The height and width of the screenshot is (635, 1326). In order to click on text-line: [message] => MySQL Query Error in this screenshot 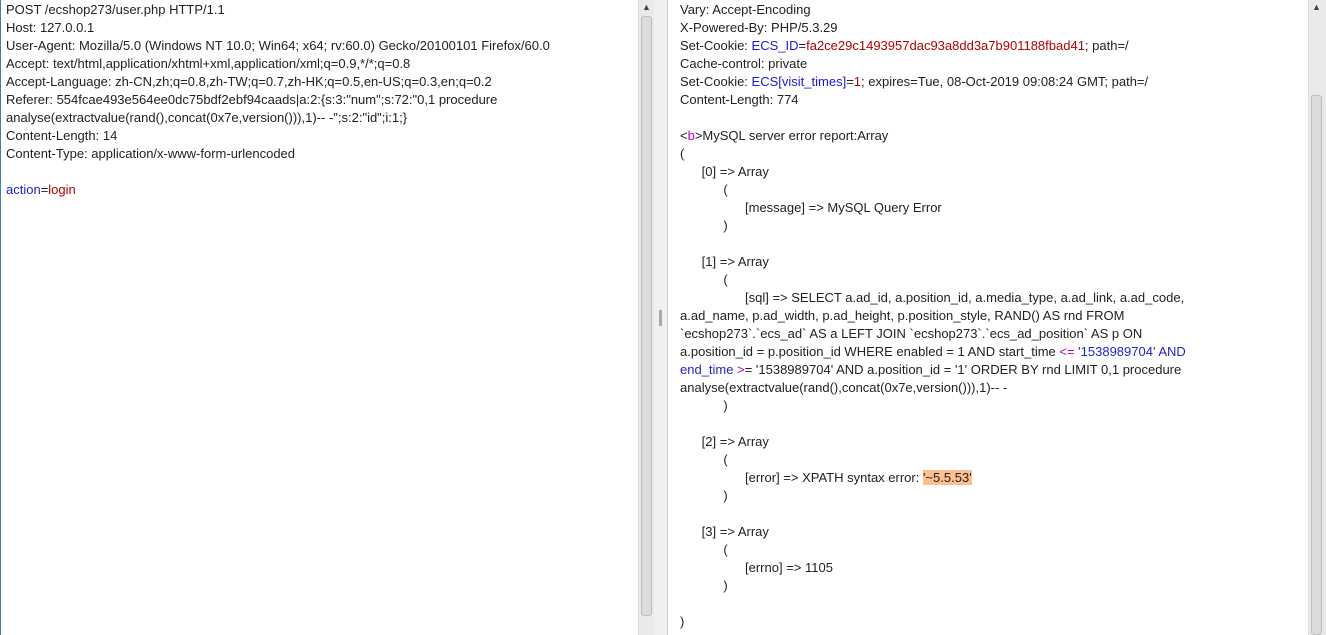, I will do `click(992, 208)`.